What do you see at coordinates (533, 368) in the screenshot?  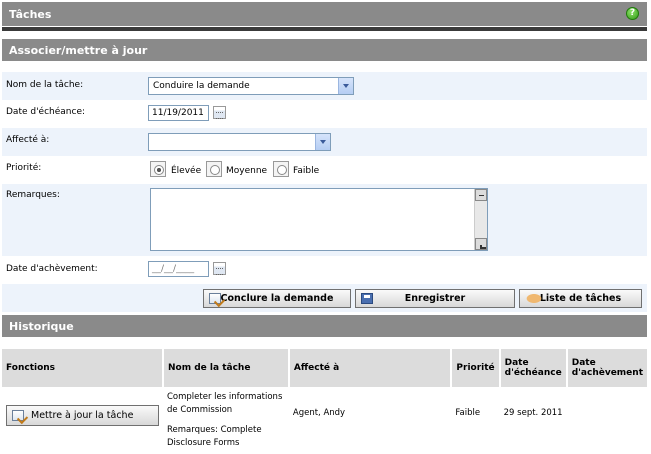 I see `column-header: Date d'échéance` at bounding box center [533, 368].